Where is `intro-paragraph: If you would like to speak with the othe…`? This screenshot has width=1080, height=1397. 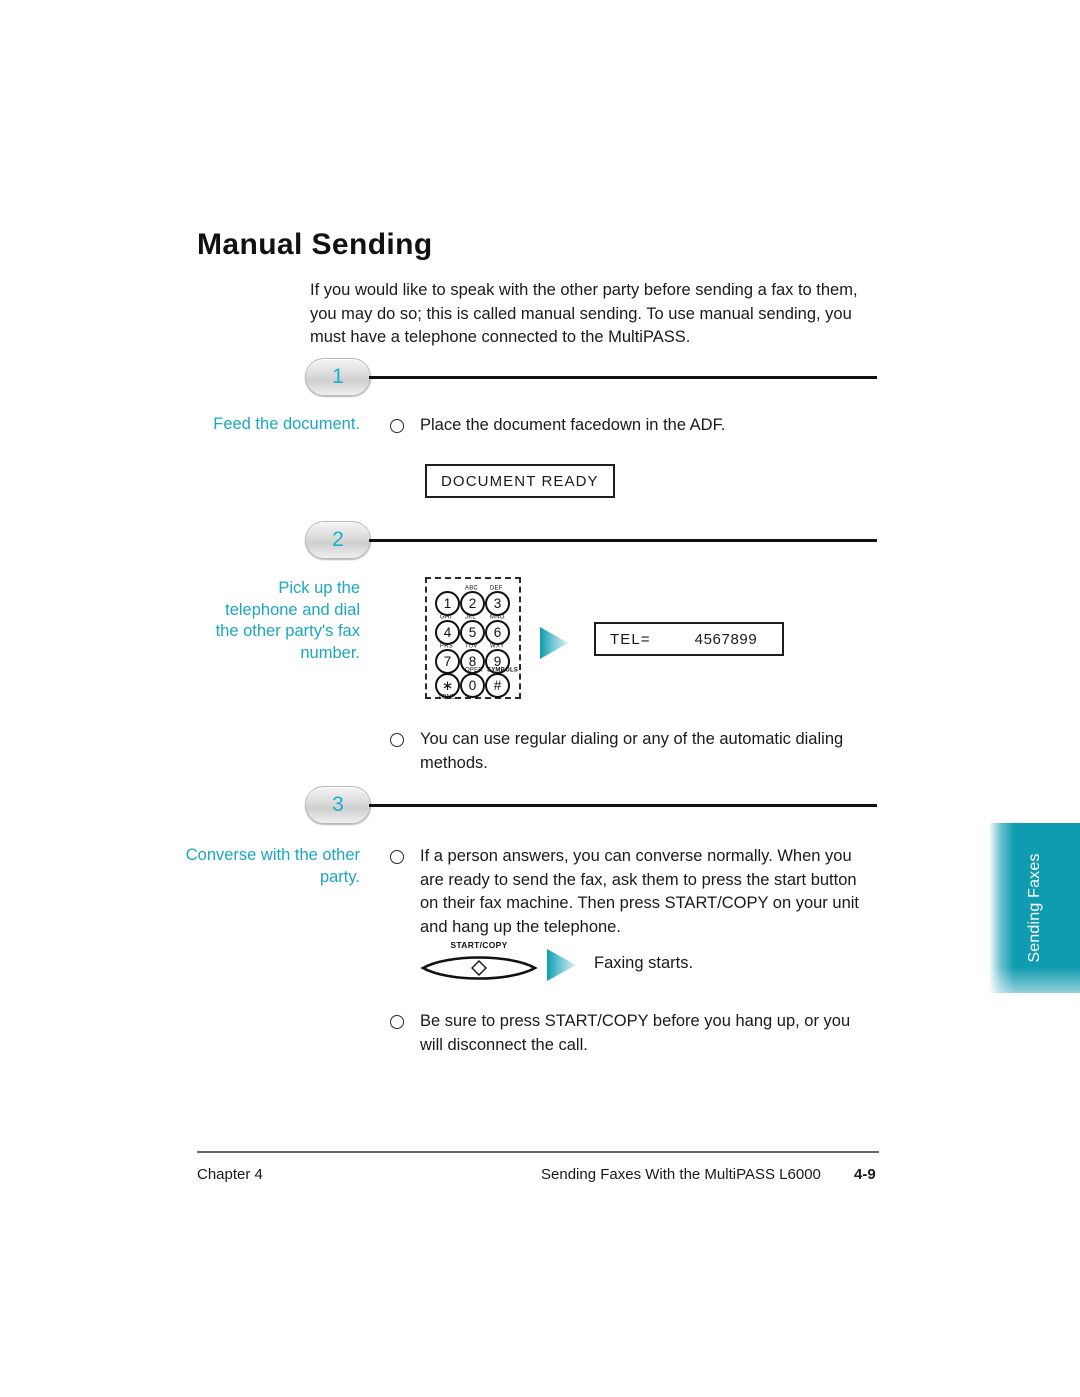 intro-paragraph: If you would like to speak with the othe… is located at coordinates (584, 313).